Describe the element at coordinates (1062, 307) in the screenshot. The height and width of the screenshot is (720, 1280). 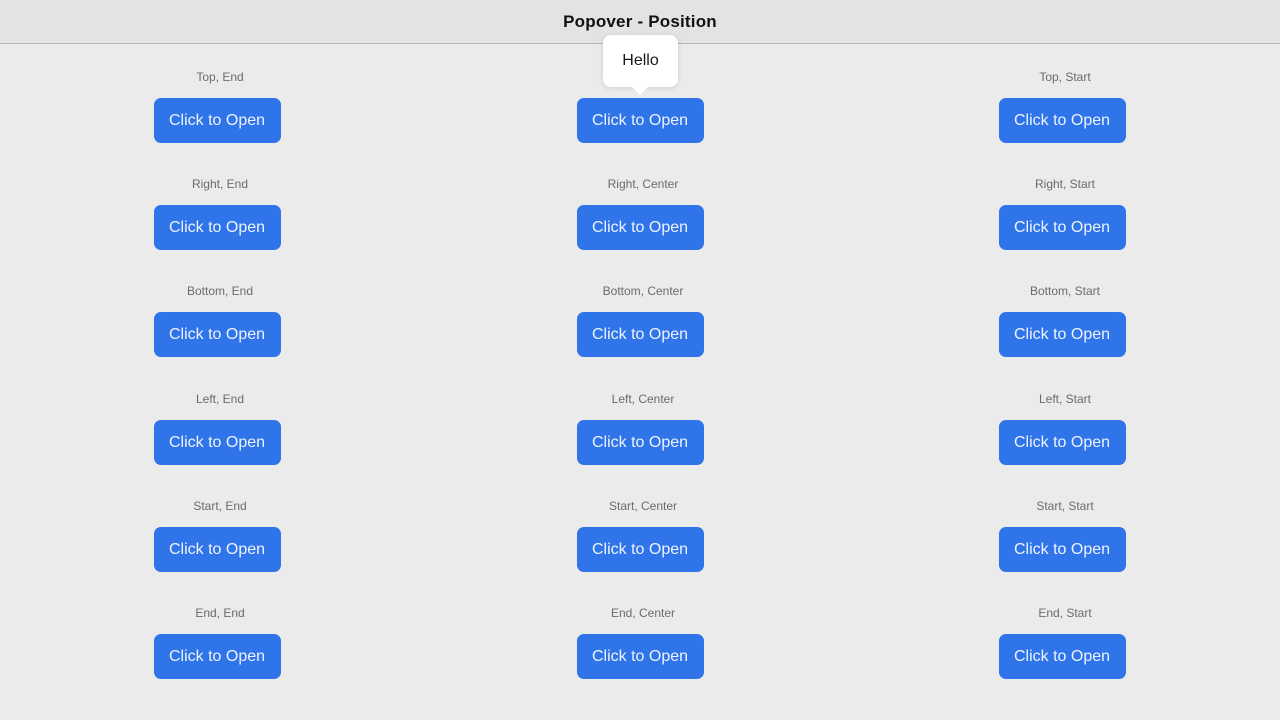
I see `position-example: Bottom, Start Click to Open` at that location.